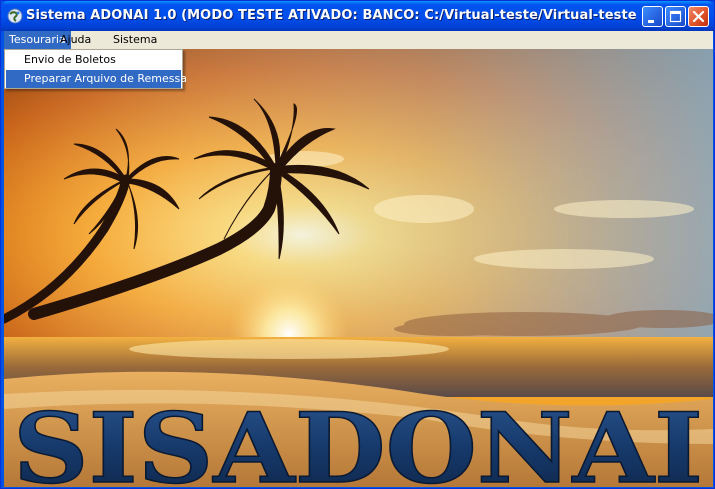  I want to click on minimize-button, so click(652, 16).